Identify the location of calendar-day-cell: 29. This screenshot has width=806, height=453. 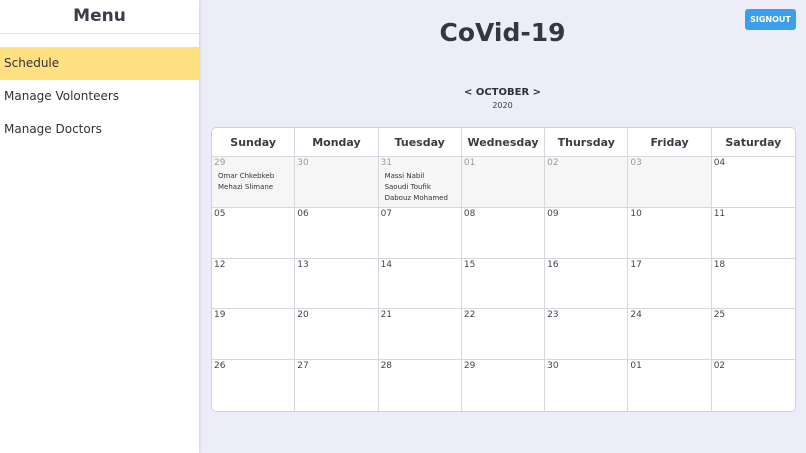
(503, 385).